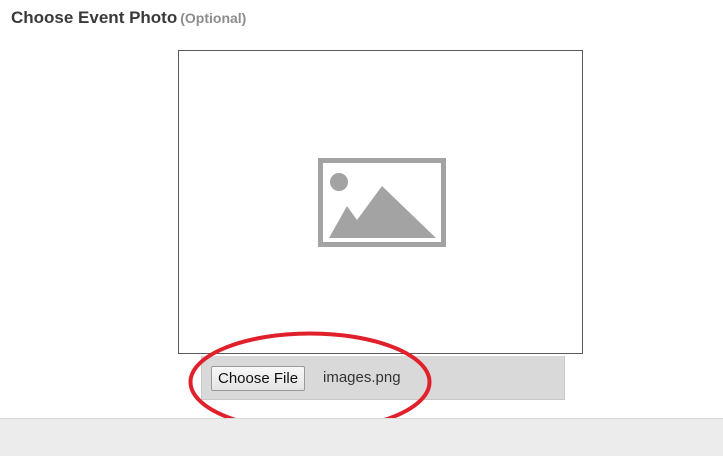  What do you see at coordinates (213, 18) in the screenshot?
I see `optional-label: (Optional)` at bounding box center [213, 18].